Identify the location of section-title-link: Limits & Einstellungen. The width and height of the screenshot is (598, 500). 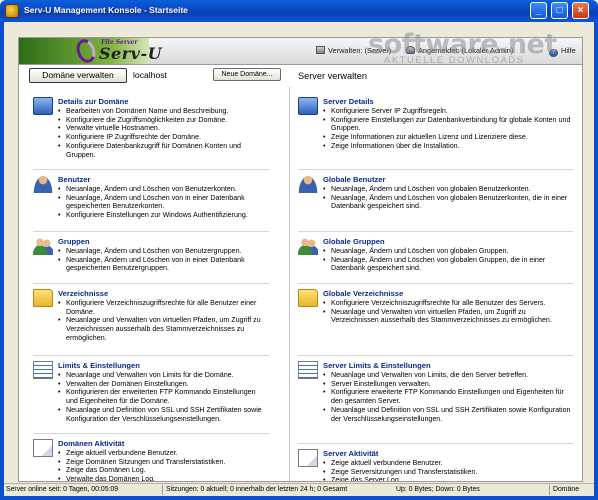
(99, 365).